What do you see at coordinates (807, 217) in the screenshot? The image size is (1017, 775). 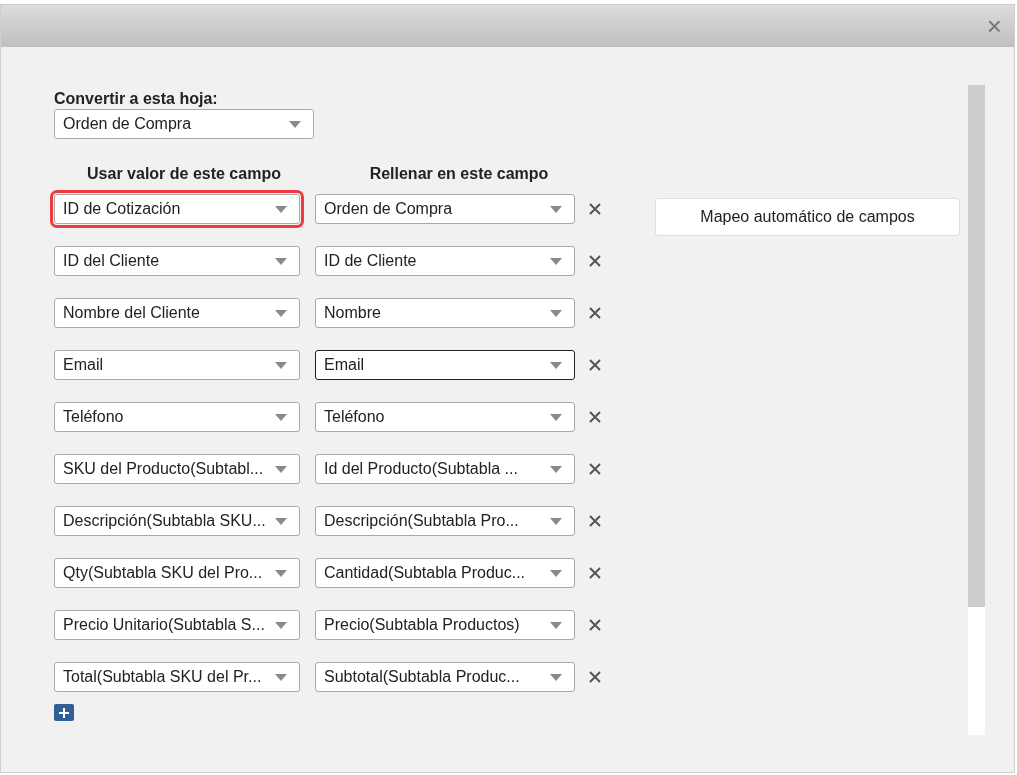 I see `auto-map-button: Mapeo automático de campos` at bounding box center [807, 217].